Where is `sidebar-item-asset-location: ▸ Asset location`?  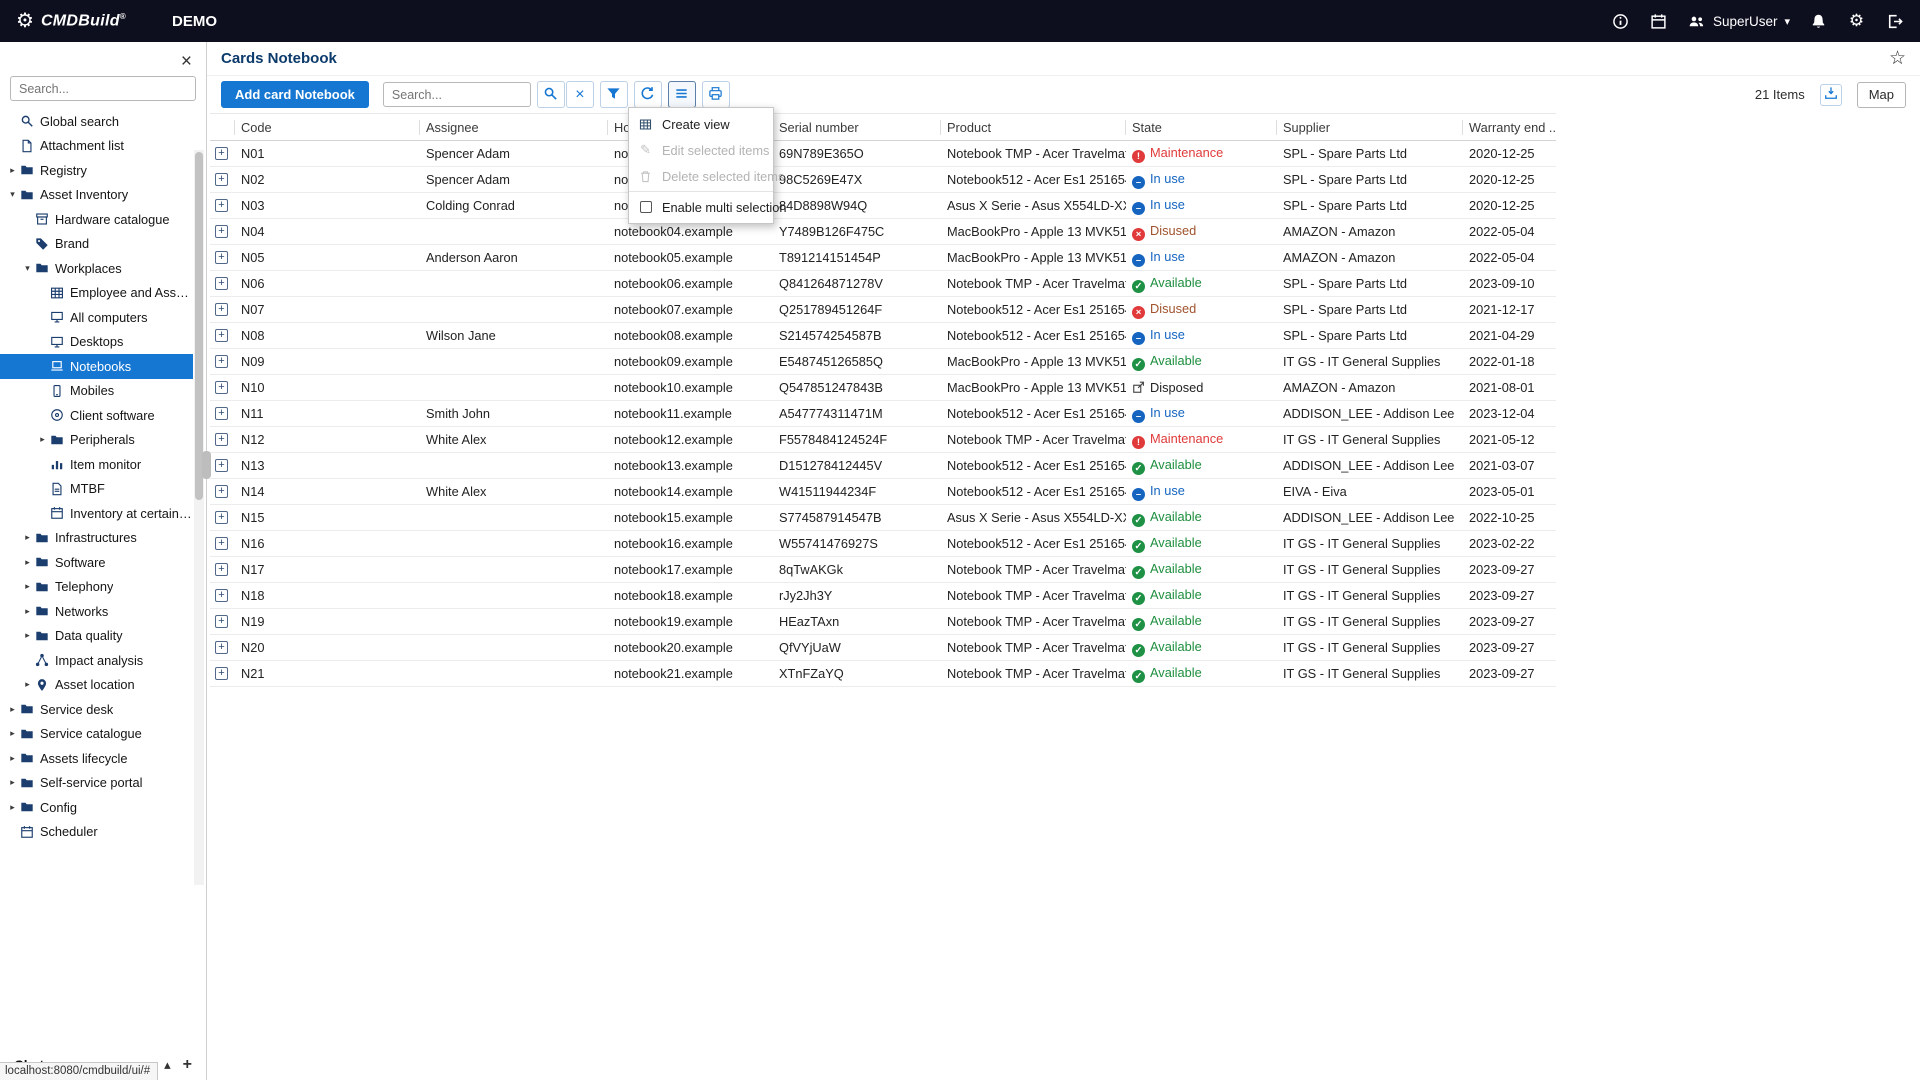
sidebar-item-asset-location: ▸ Asset location is located at coordinates (96, 685).